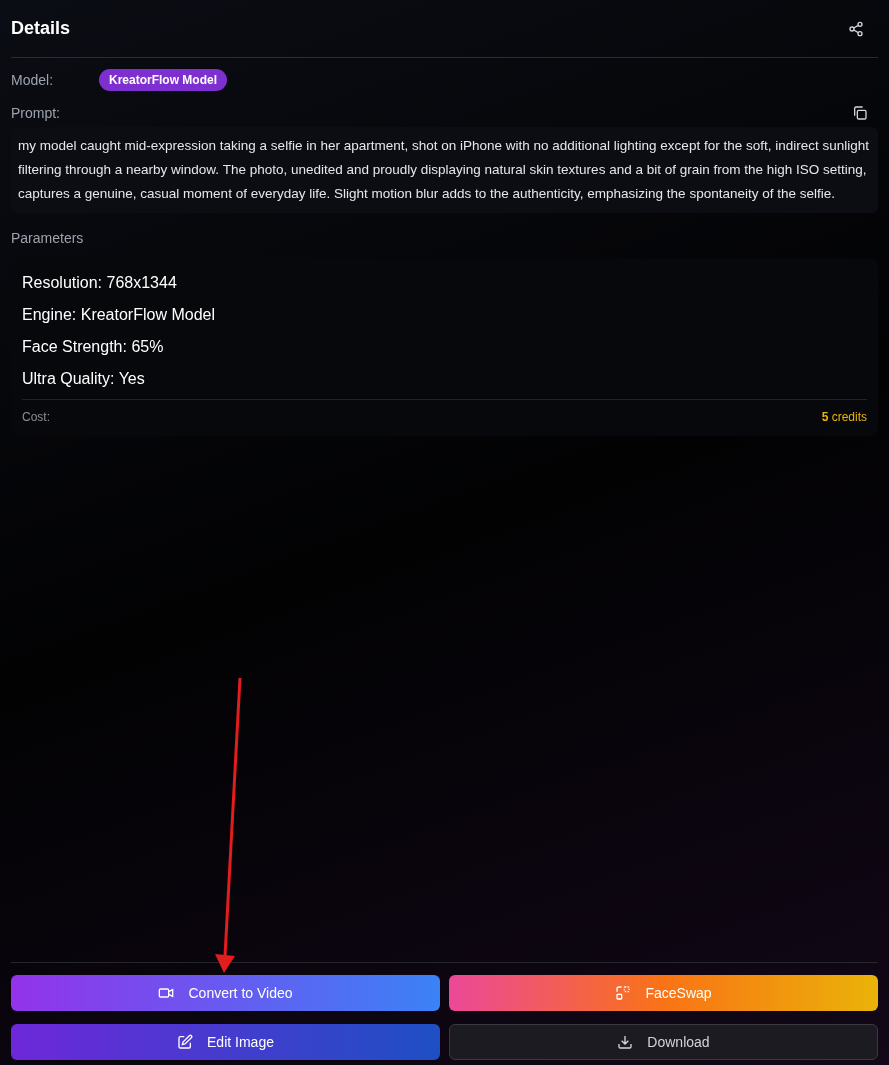 Image resolution: width=889 pixels, height=1065 pixels. I want to click on copy-icon, so click(860, 113).